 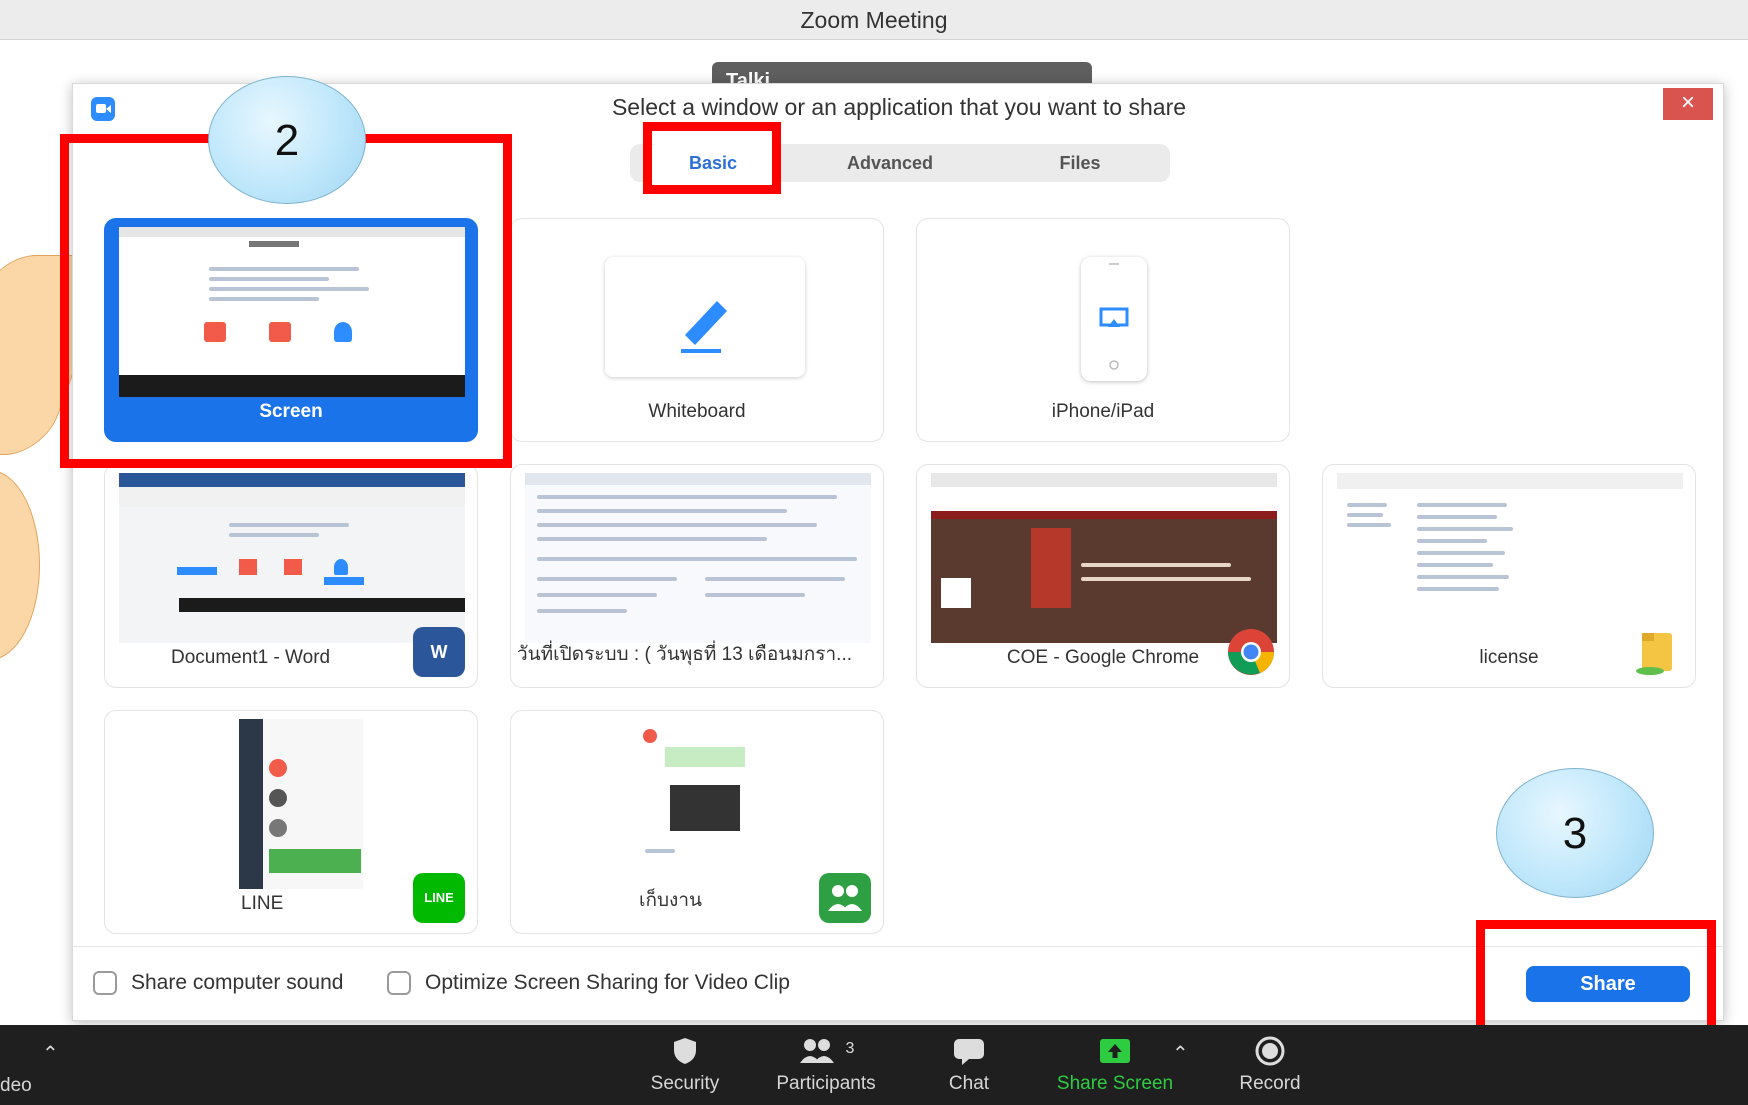 I want to click on chat-window-preview, so click(x=698, y=804).